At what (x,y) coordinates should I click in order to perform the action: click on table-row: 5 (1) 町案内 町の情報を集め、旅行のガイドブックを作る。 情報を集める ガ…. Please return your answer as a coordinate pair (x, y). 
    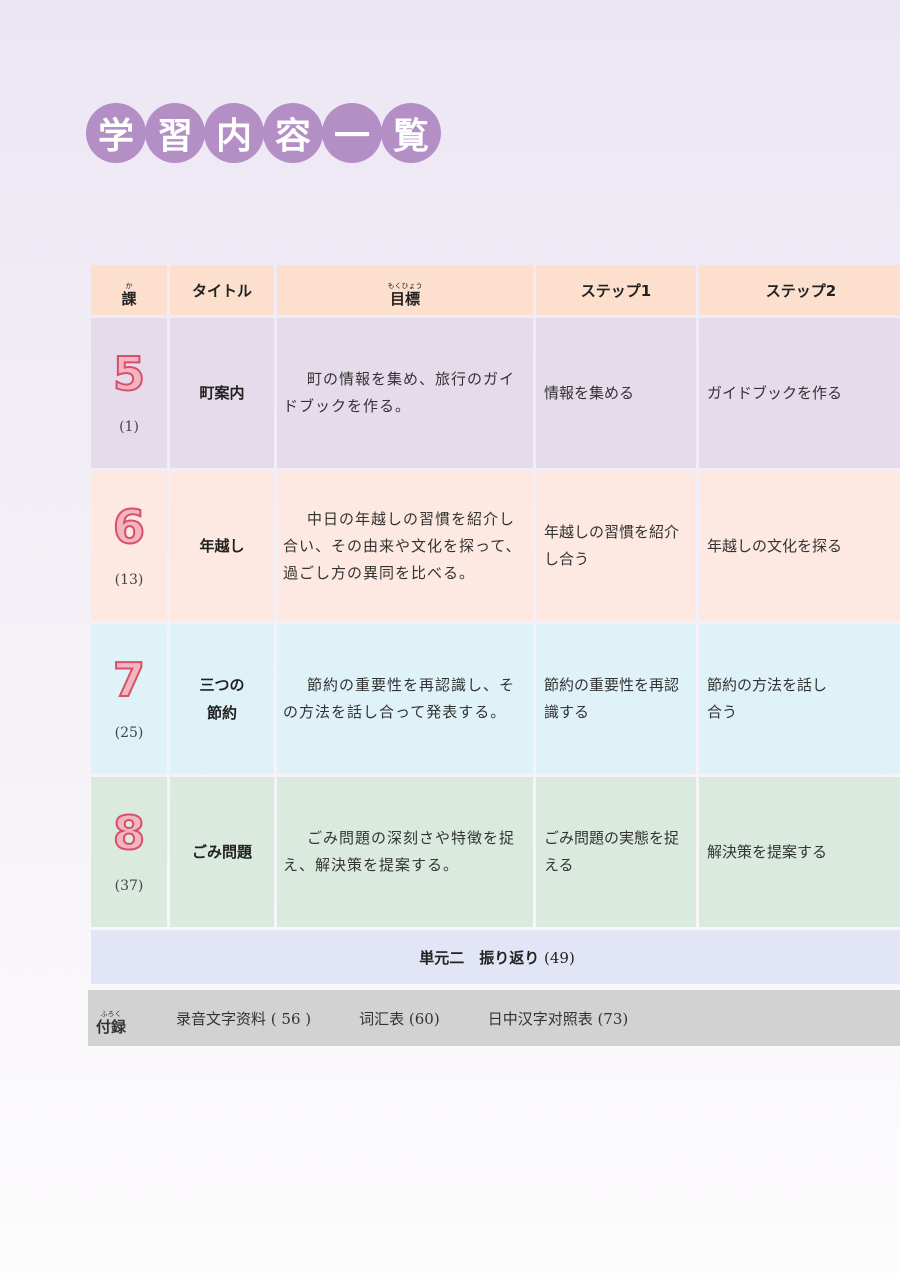
    Looking at the image, I should click on (495, 393).